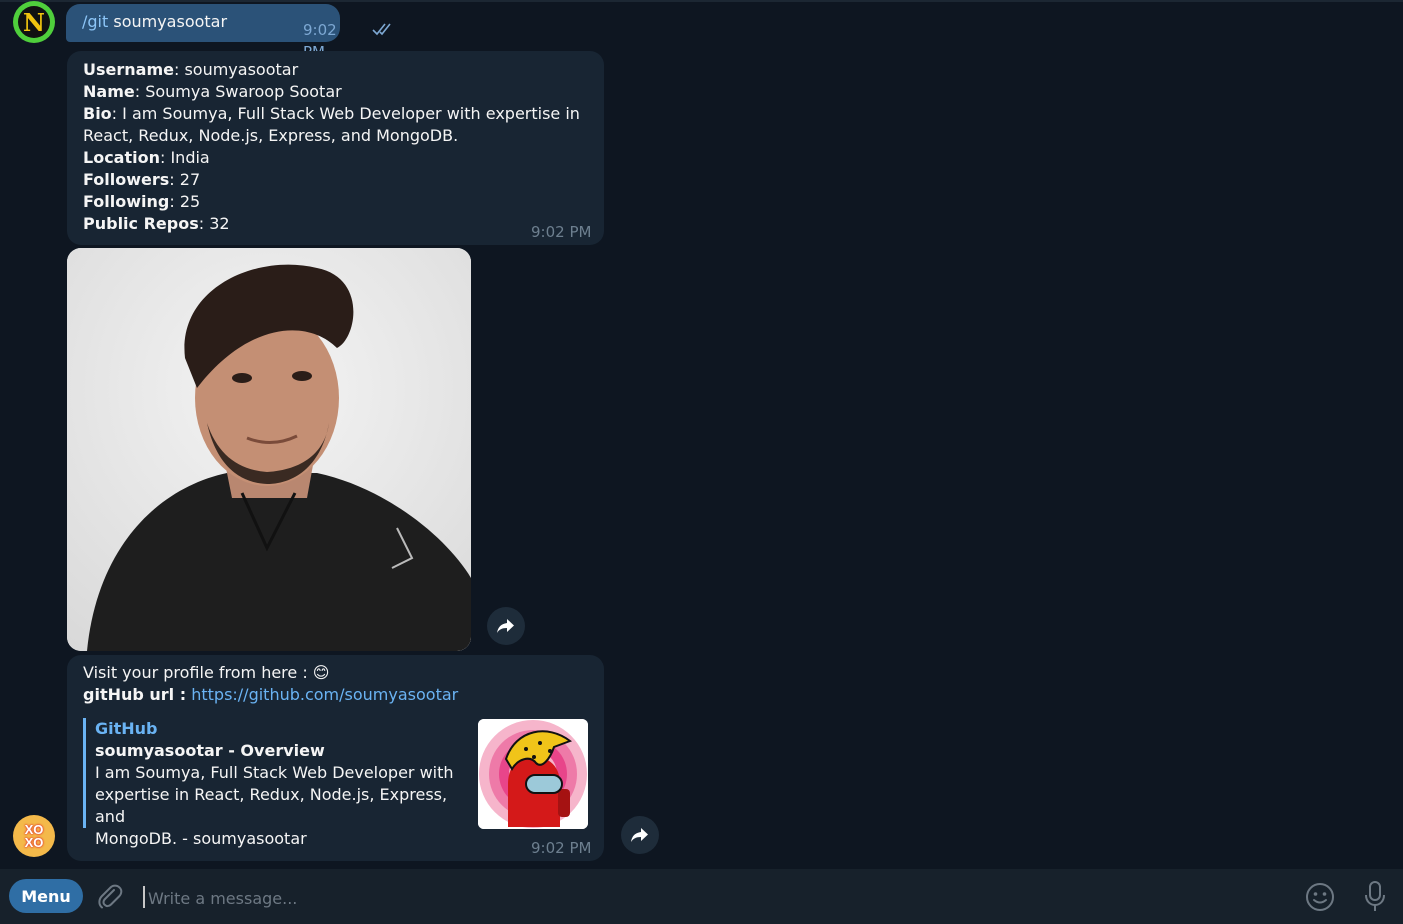 This screenshot has height=924, width=1403. What do you see at coordinates (121, 157) in the screenshot?
I see `info-label: Location` at bounding box center [121, 157].